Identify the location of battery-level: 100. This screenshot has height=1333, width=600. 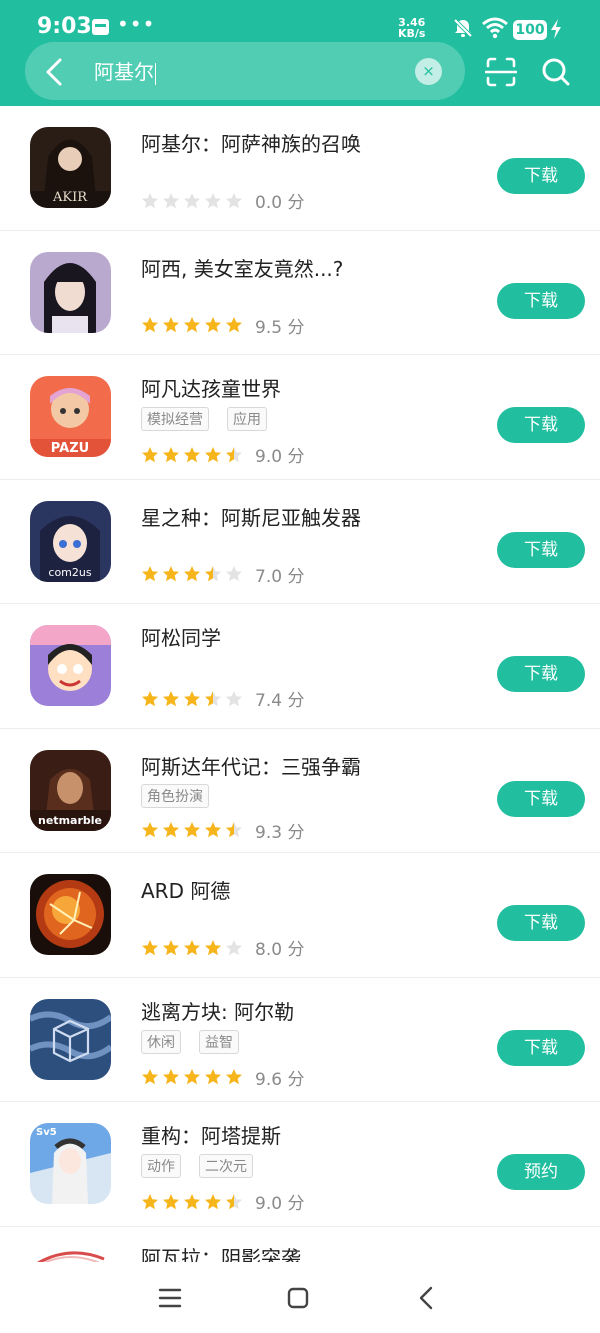
(530, 30).